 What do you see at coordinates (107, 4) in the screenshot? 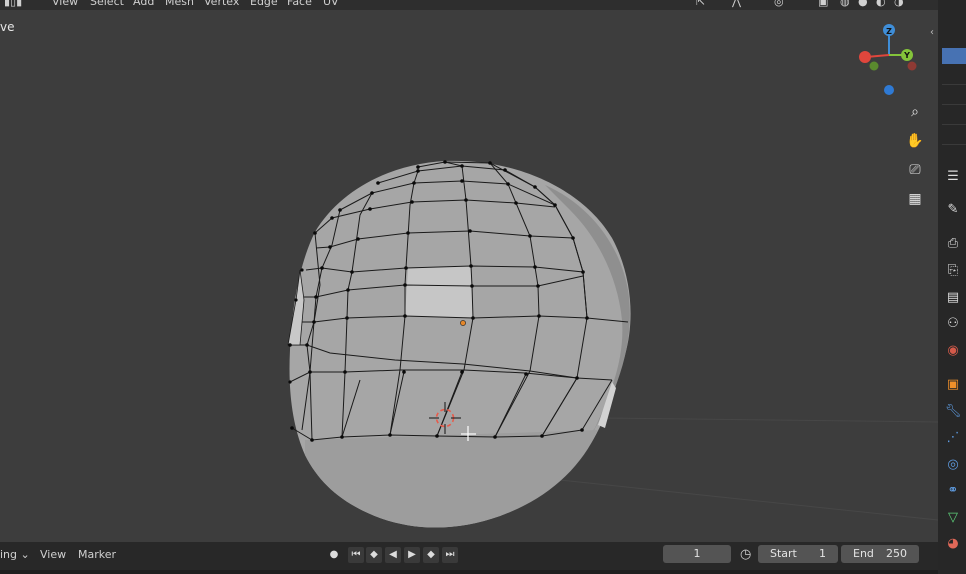
I see `menu-select: Select` at bounding box center [107, 4].